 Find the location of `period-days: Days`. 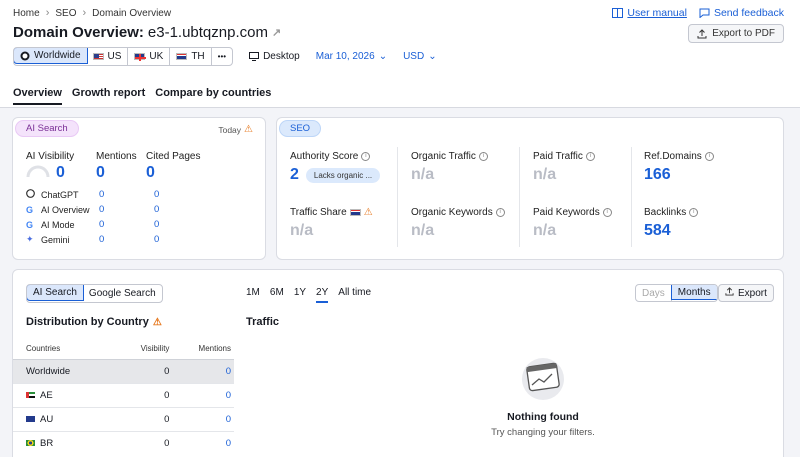

period-days: Days is located at coordinates (654, 293).